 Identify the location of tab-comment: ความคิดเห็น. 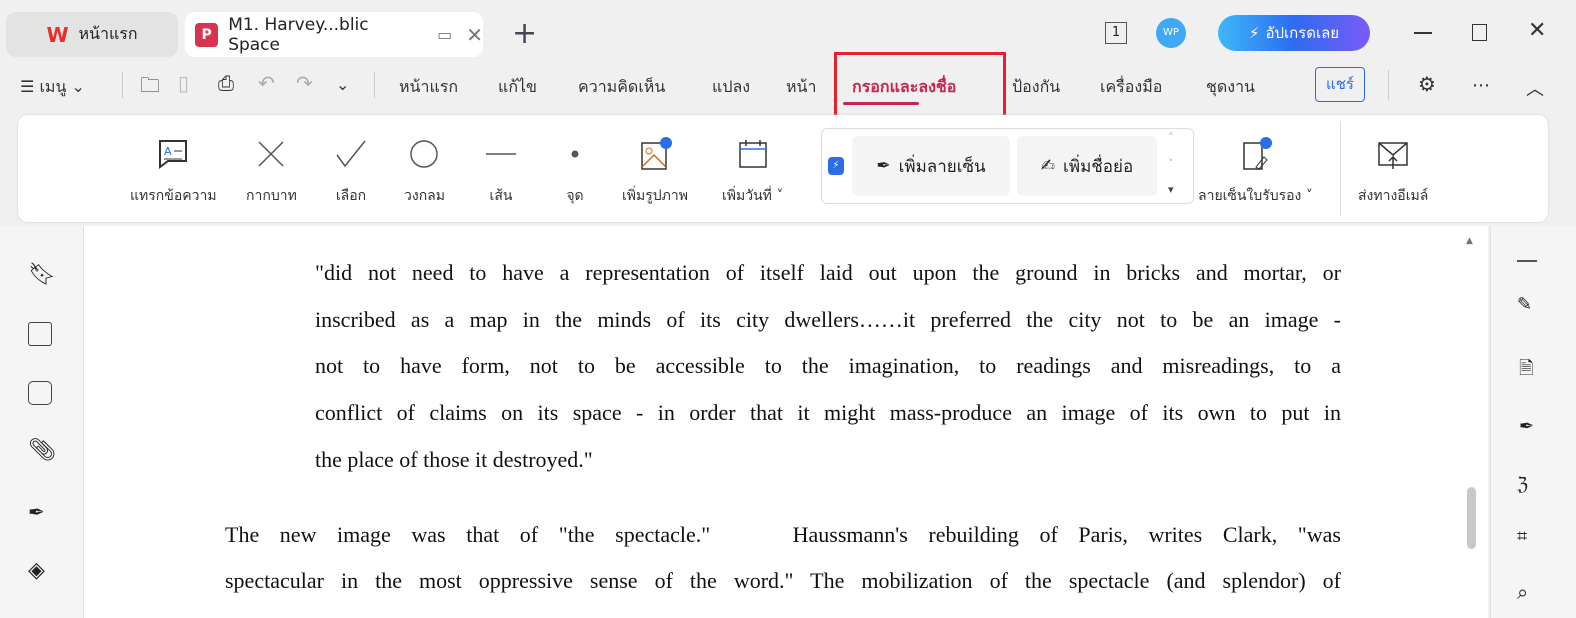
(621, 87).